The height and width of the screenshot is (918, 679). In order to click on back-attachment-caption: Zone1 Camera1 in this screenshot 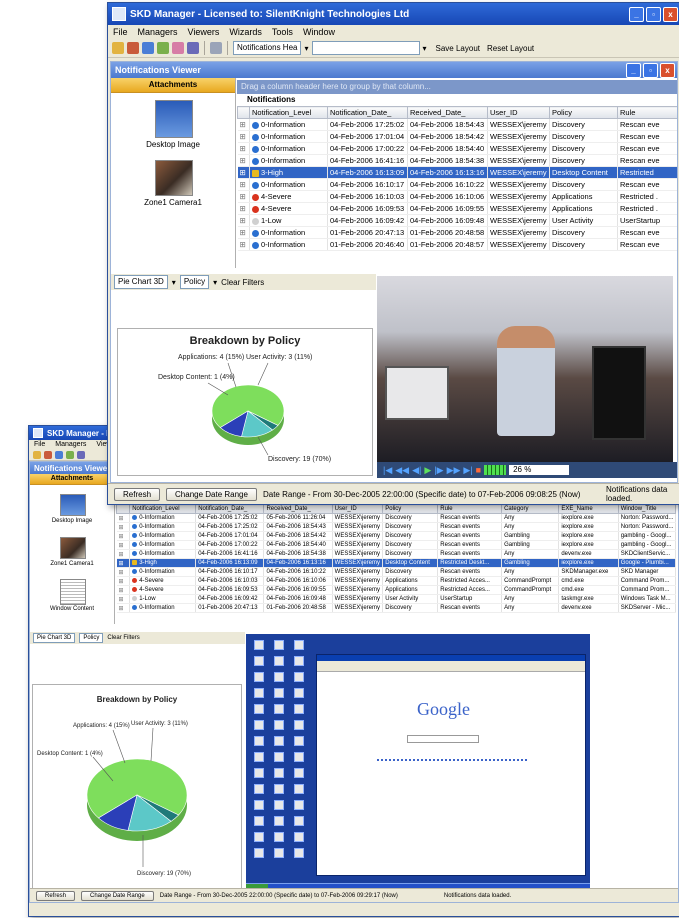, I will do `click(72, 564)`.